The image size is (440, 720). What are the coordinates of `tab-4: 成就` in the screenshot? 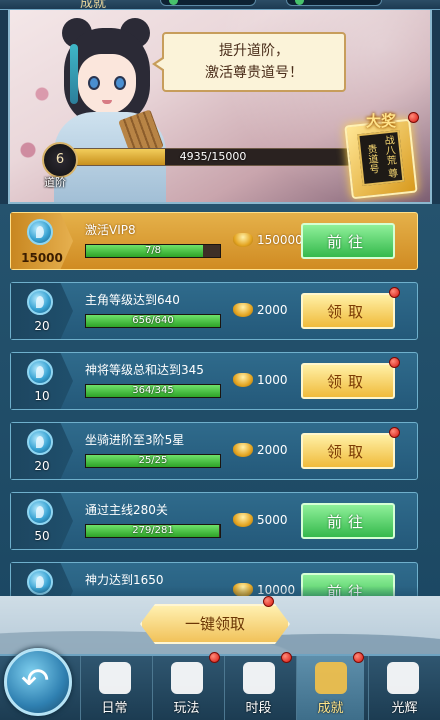 It's located at (330, 686).